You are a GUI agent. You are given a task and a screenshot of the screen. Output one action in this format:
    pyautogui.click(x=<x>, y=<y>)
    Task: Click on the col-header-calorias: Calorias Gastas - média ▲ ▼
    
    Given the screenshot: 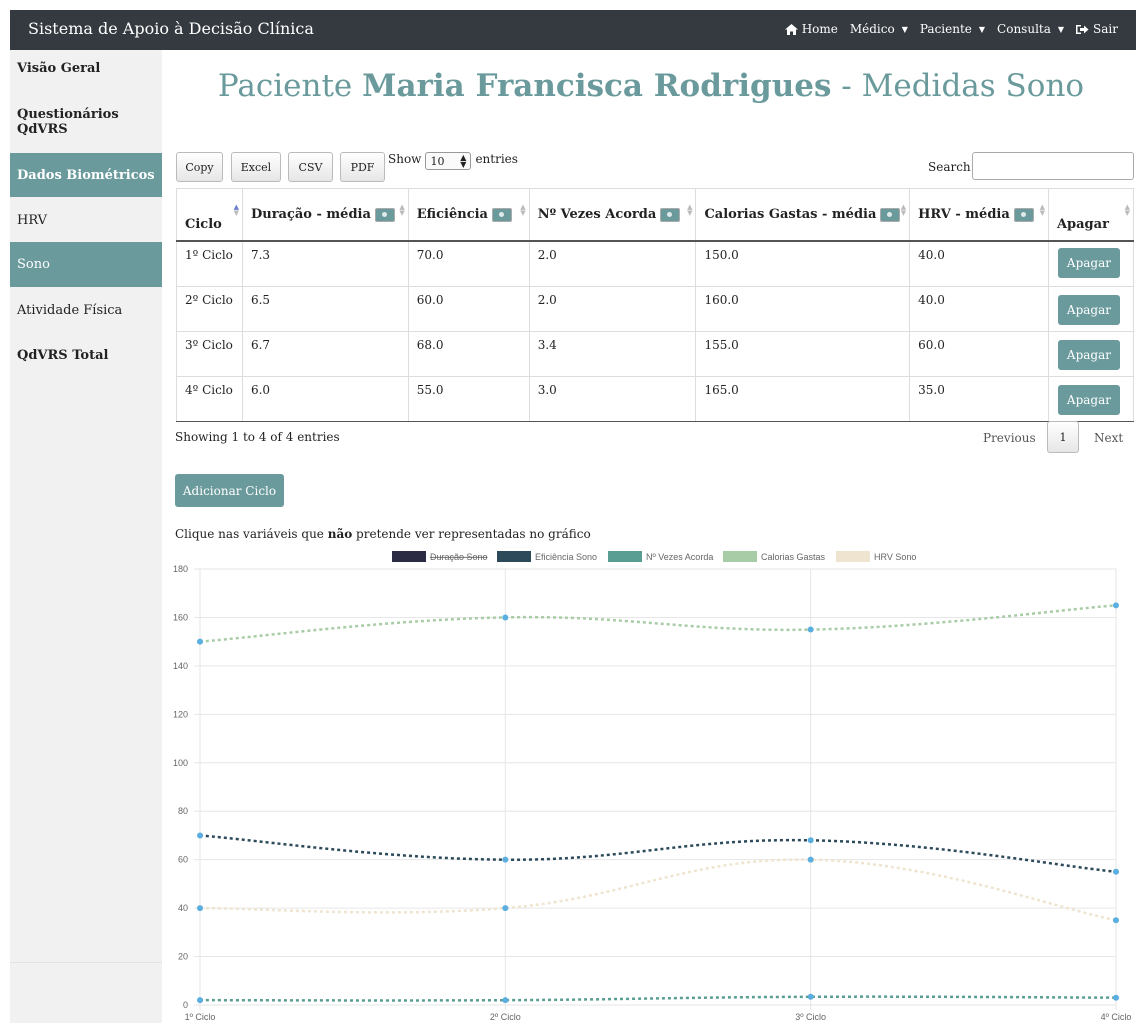 What is the action you would take?
    pyautogui.click(x=803, y=215)
    